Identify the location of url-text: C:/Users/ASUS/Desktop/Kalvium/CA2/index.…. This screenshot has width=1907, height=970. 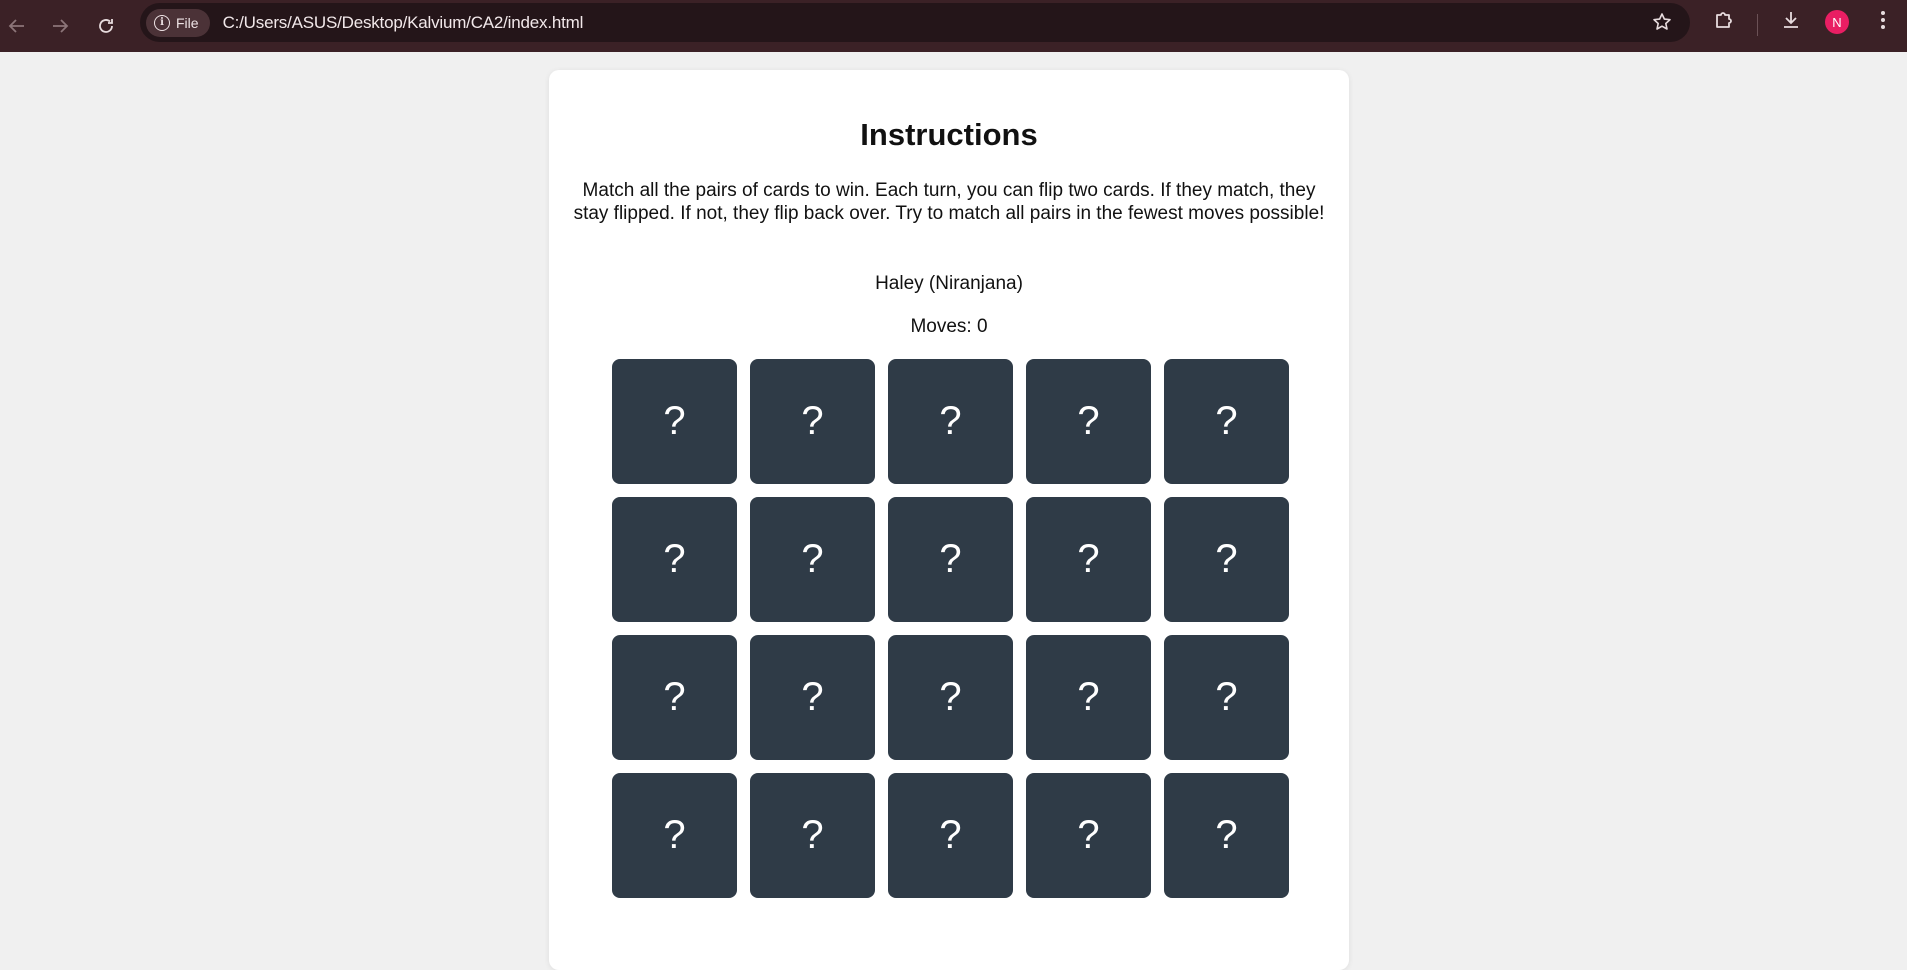
(403, 23).